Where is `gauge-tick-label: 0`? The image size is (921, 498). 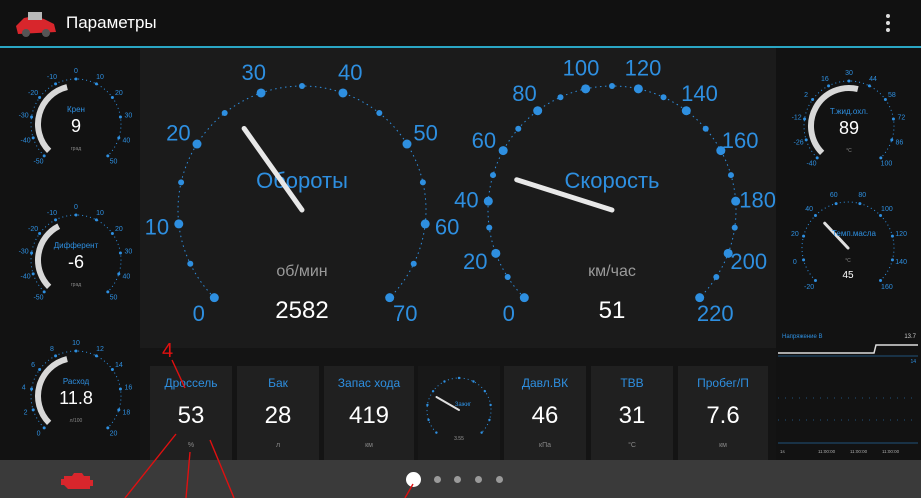
gauge-tick-label: 0 is located at coordinates (76, 207).